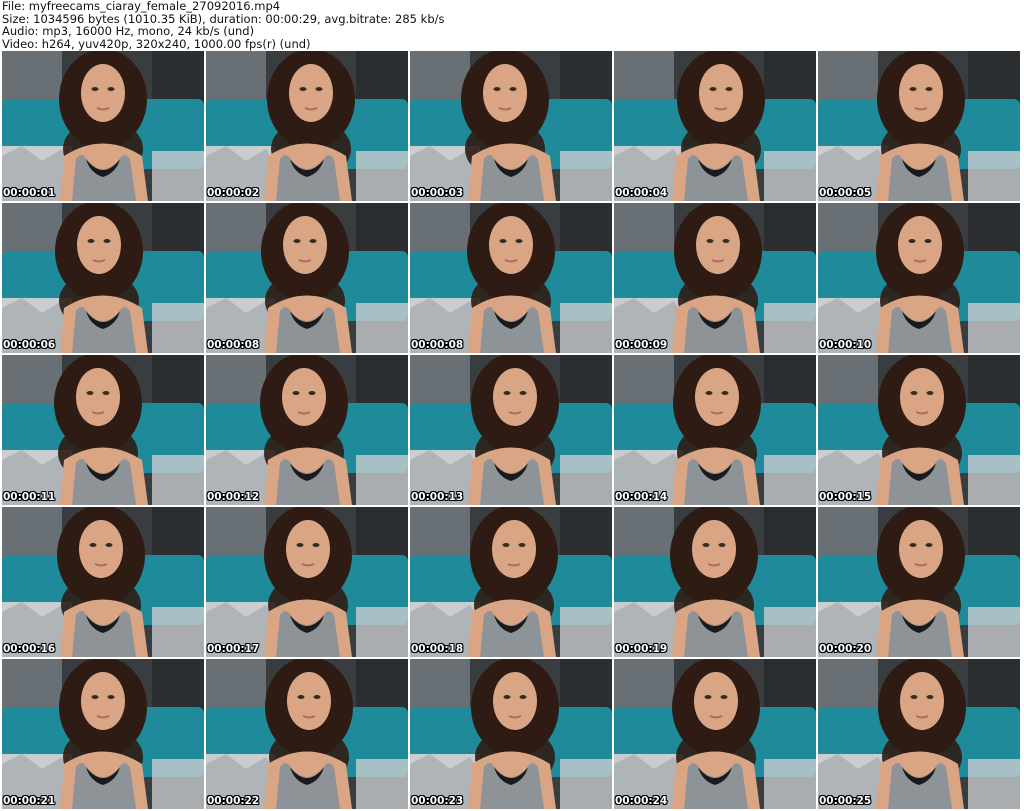 The image size is (1024, 811). What do you see at coordinates (641, 497) in the screenshot?
I see `frame-timestamp: 00:00:14` at bounding box center [641, 497].